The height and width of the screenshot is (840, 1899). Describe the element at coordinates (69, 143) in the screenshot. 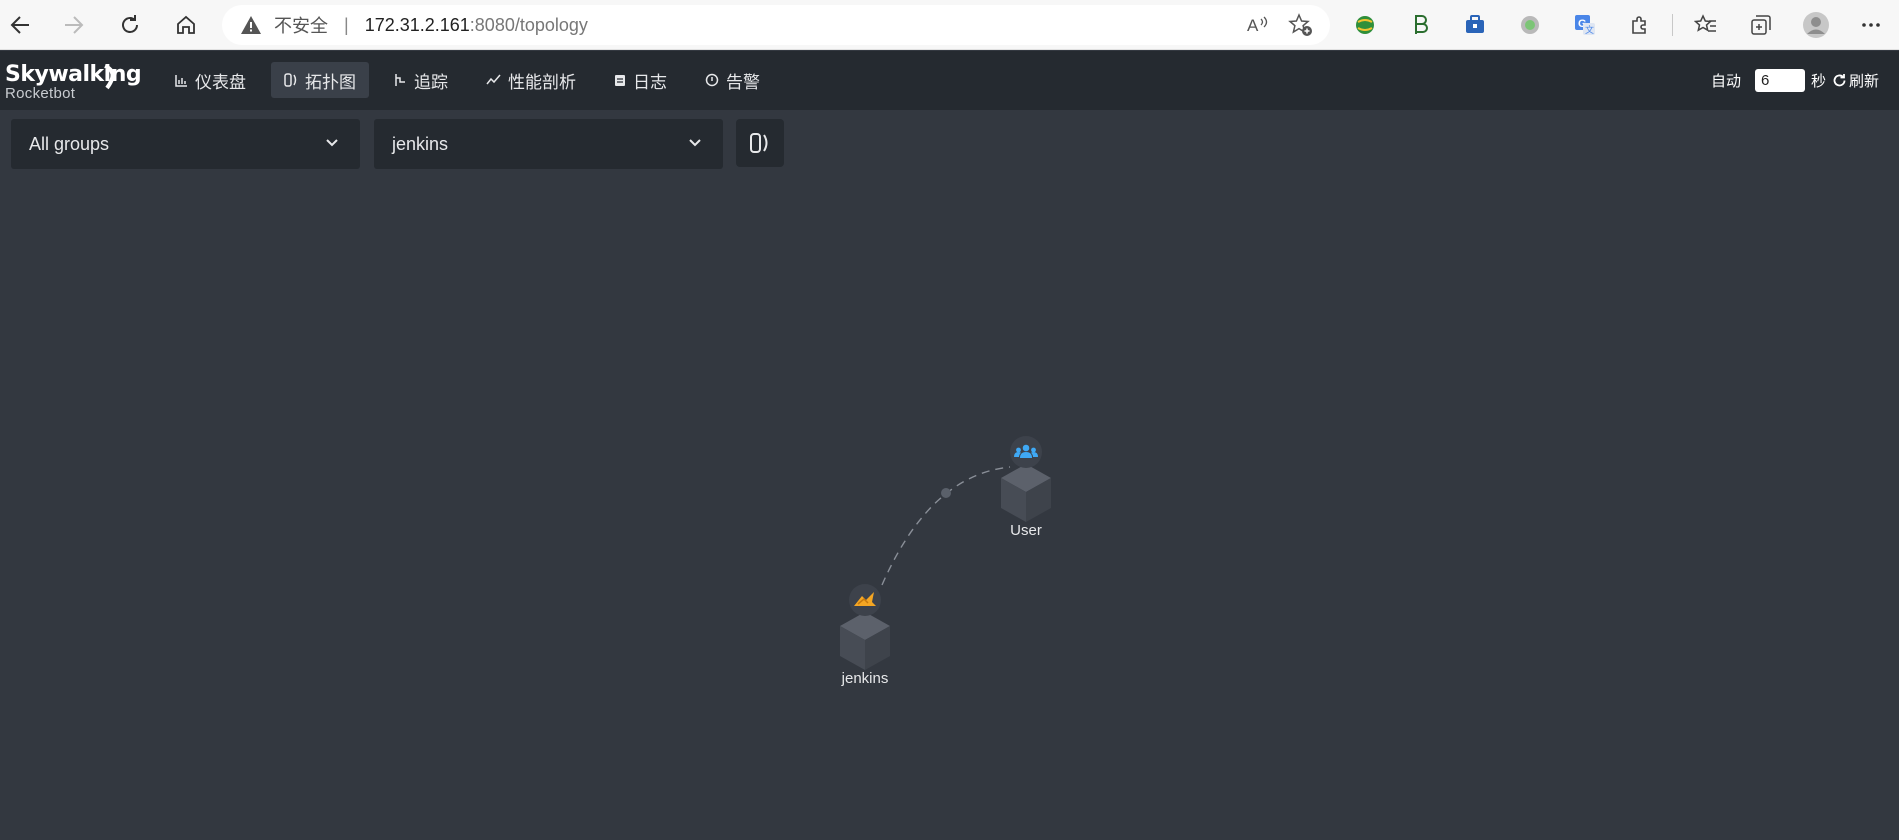

I see `group-select-value: All groups` at that location.